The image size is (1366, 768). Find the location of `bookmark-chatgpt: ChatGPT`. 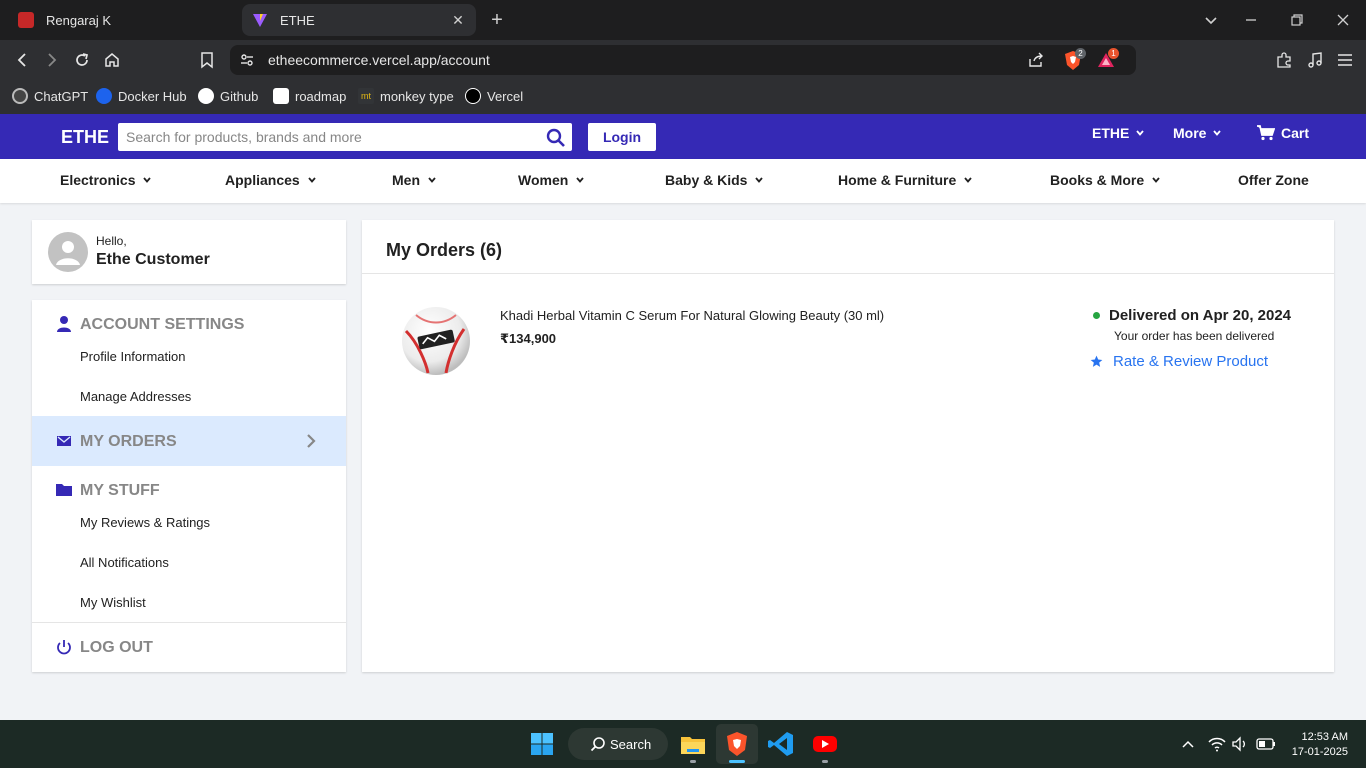

bookmark-chatgpt: ChatGPT is located at coordinates (50, 96).